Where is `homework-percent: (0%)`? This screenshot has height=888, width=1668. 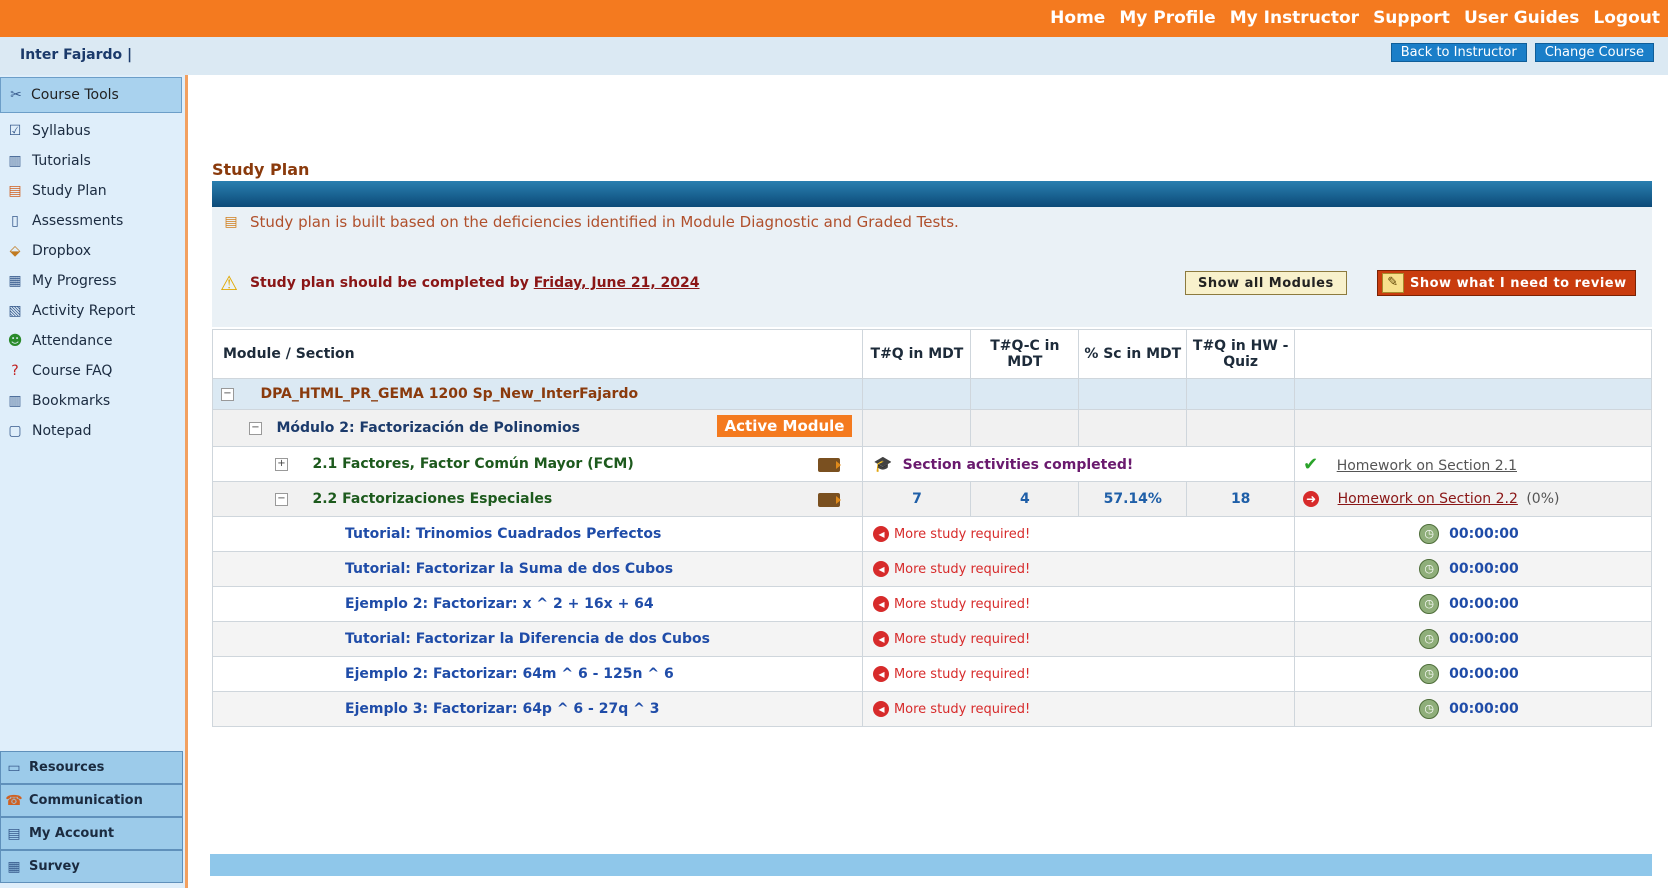 homework-percent: (0%) is located at coordinates (1543, 499).